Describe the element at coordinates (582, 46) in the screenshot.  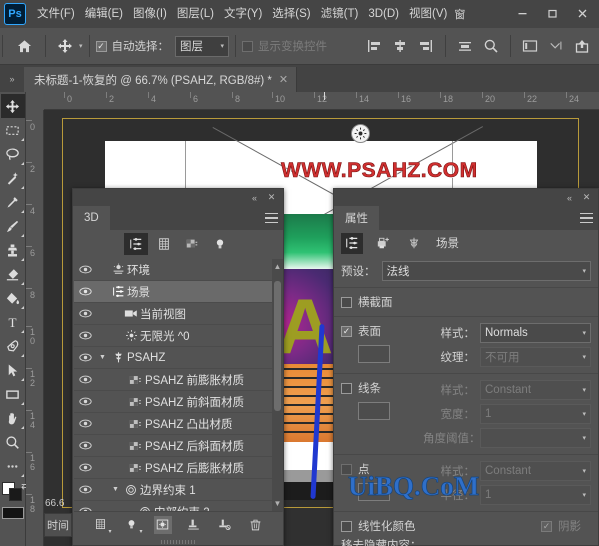
I see `share-icon` at that location.